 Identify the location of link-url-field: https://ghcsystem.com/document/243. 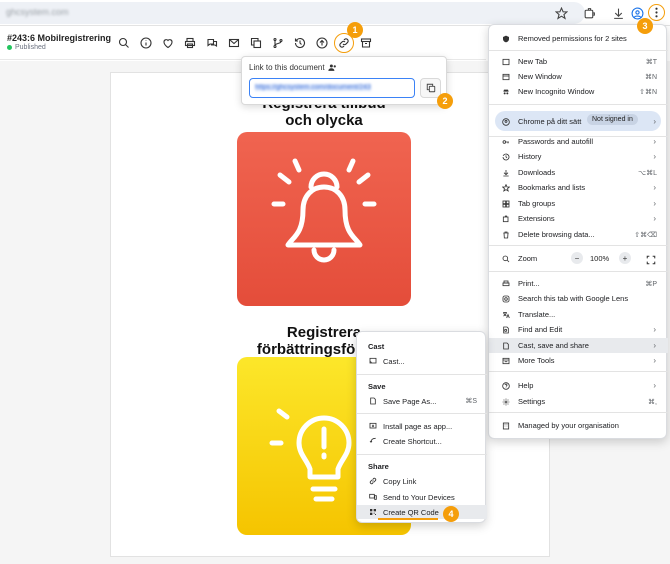
(332, 88).